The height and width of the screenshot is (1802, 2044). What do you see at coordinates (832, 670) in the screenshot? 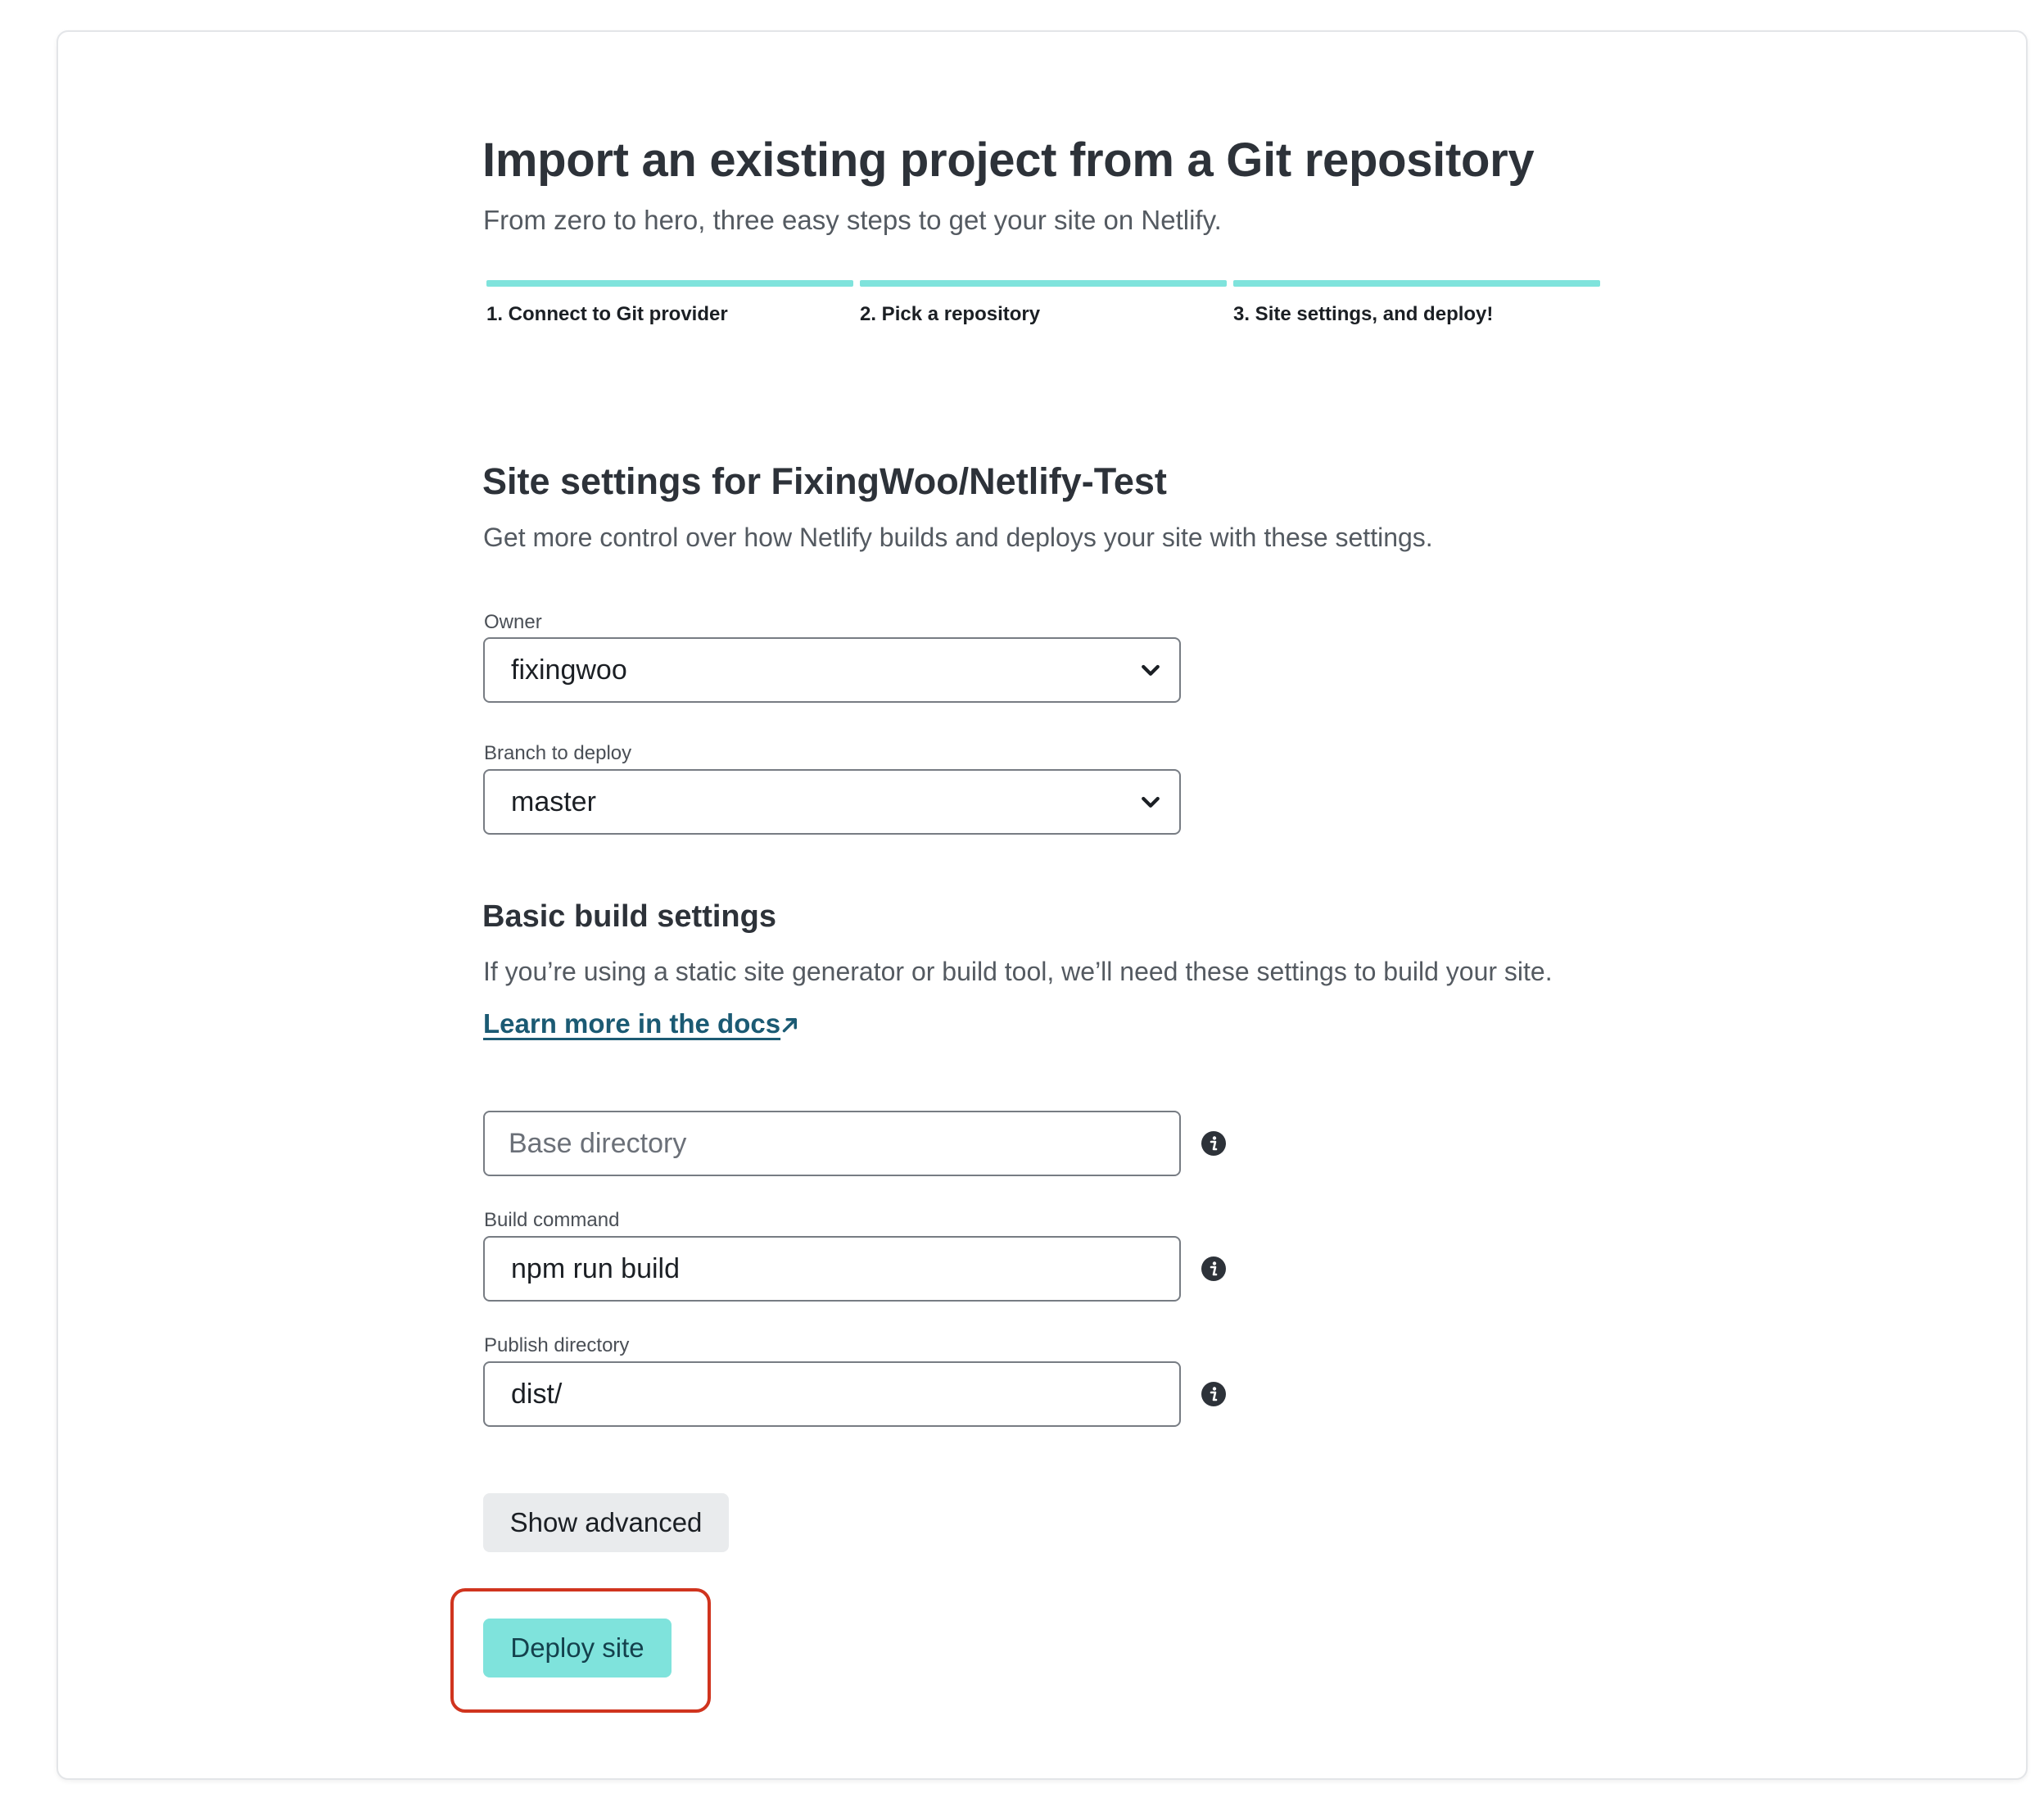
I see `owner-select: fixingwoo` at bounding box center [832, 670].